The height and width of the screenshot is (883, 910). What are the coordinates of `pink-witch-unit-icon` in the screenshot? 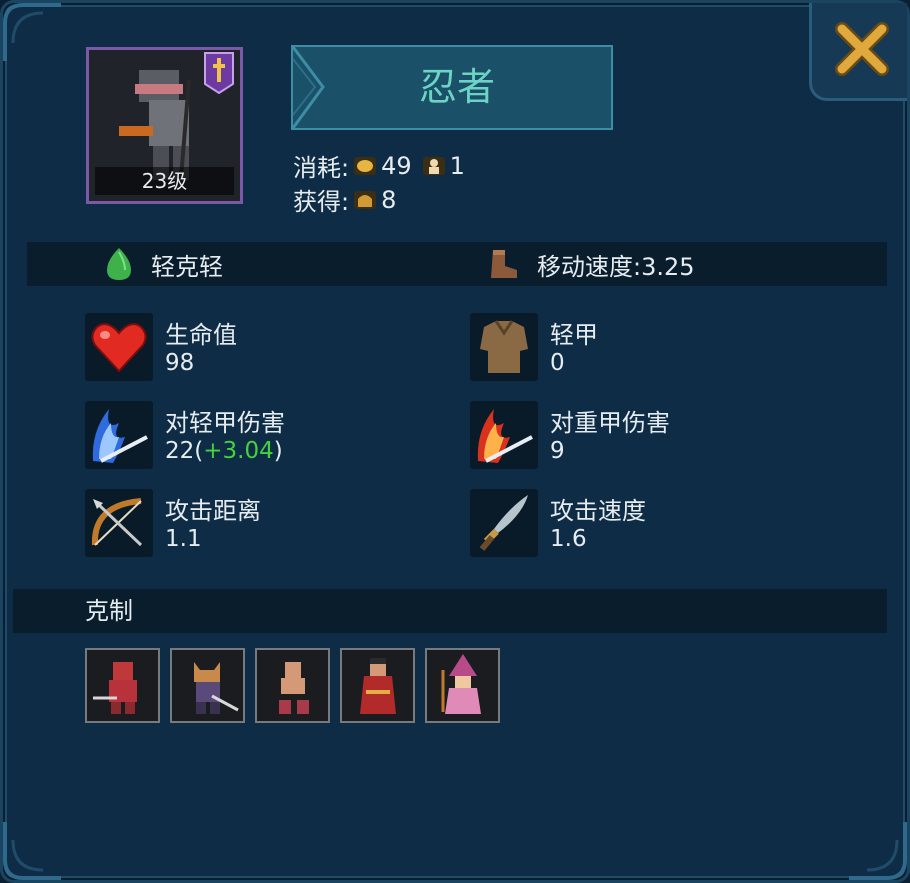 It's located at (462, 685).